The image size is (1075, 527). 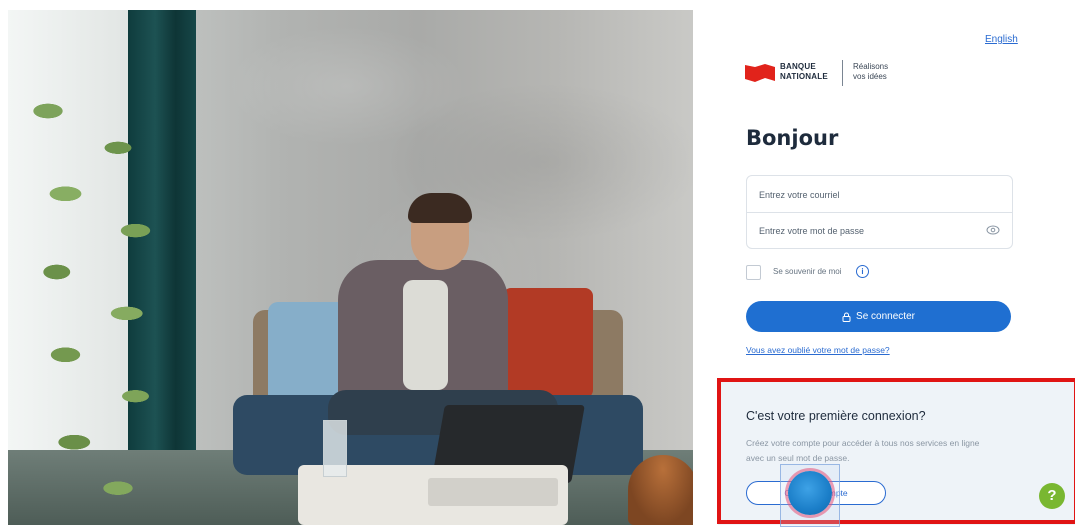 I want to click on remember-checkbox, so click(x=753, y=272).